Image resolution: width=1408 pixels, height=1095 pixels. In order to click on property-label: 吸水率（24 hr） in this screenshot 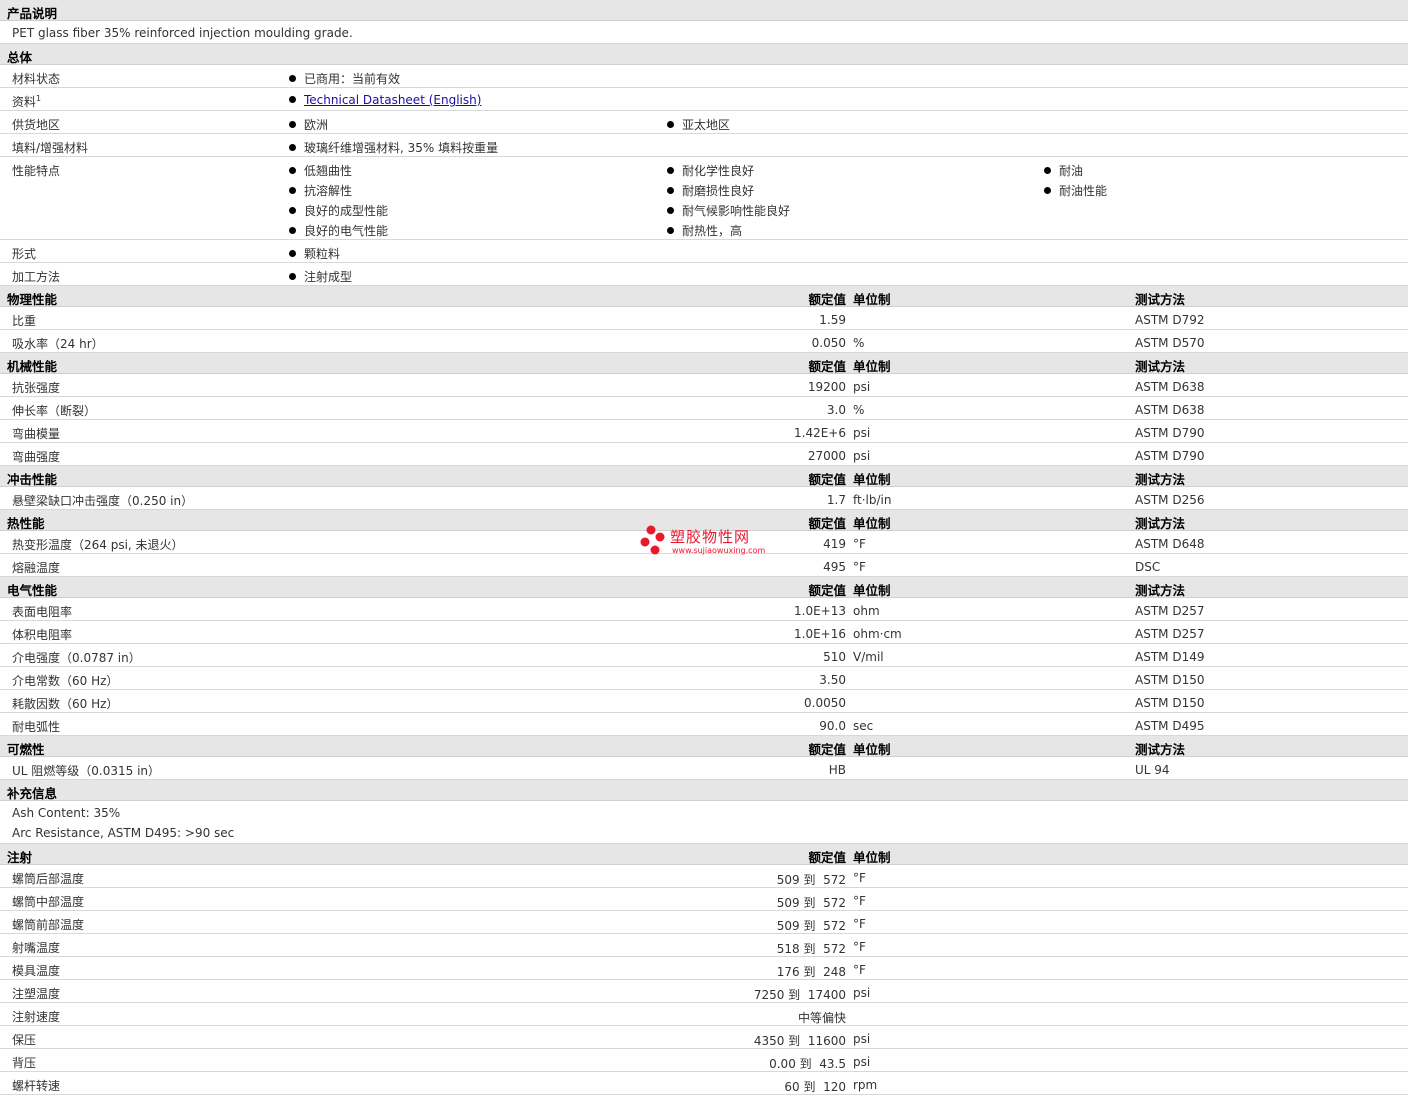, I will do `click(58, 344)`.